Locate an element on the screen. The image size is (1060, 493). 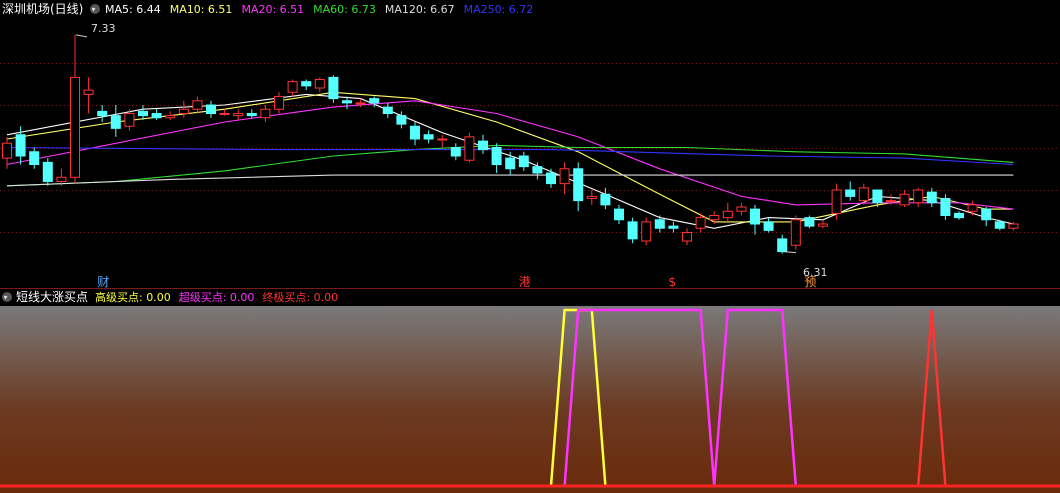
indicator-legend-item: 高级买点: 0.00 is located at coordinates (133, 297).